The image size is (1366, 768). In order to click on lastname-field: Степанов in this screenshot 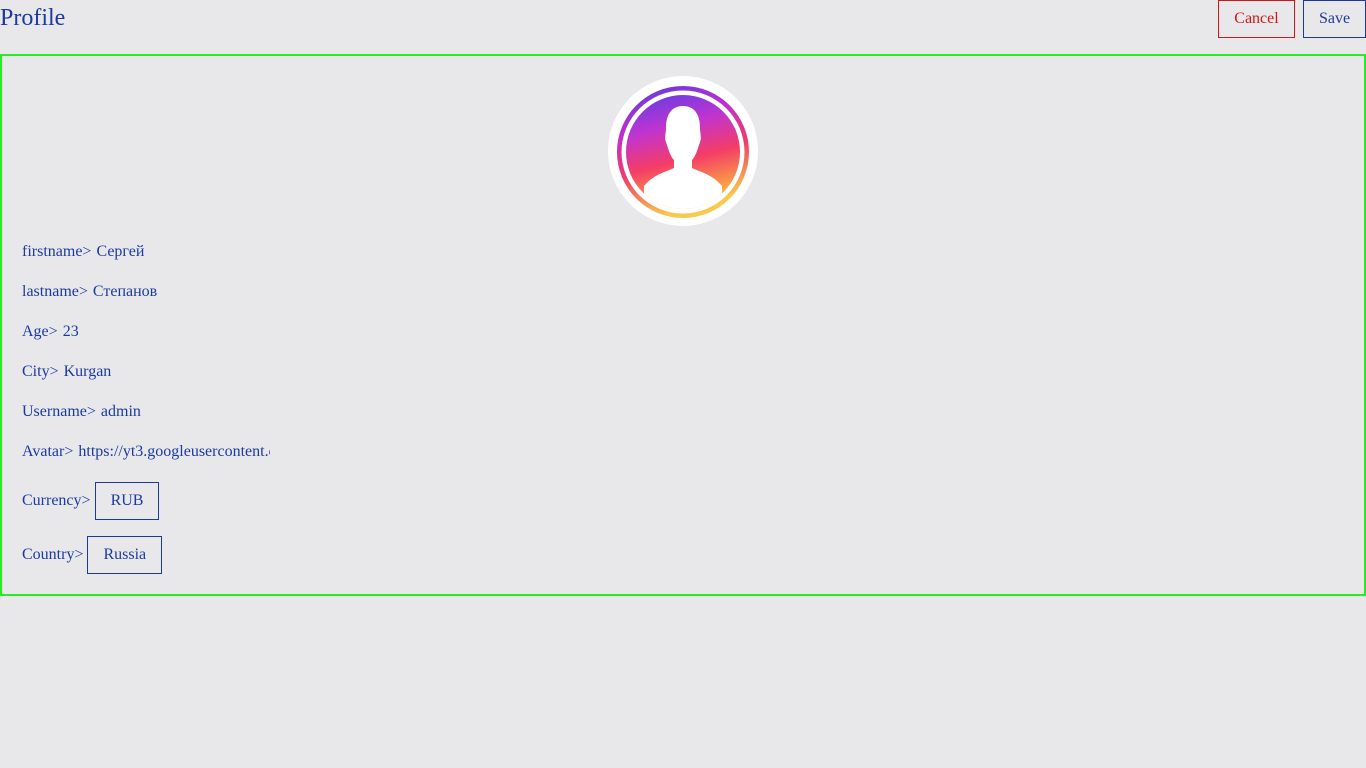, I will do `click(125, 292)`.